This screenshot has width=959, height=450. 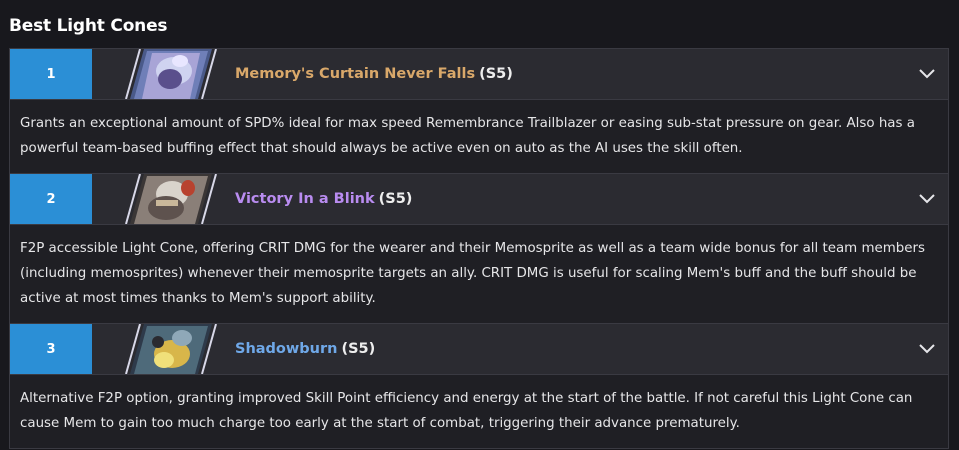 What do you see at coordinates (479, 199) in the screenshot?
I see `light-cone-header: 2 Victory In a Blink (S5)` at bounding box center [479, 199].